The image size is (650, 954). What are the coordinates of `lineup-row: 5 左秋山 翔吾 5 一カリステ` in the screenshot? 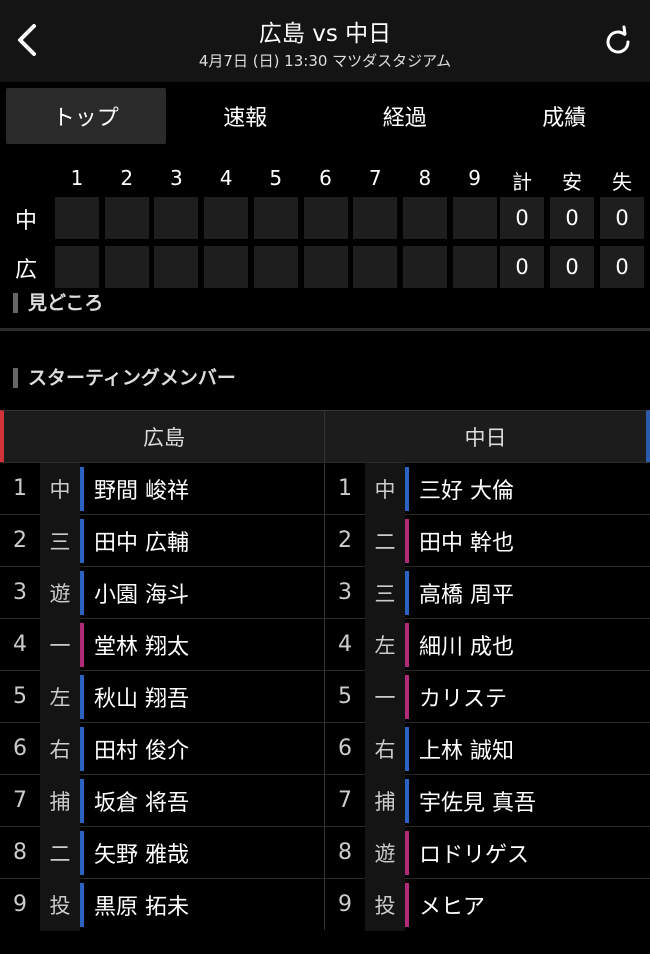 It's located at (325, 696).